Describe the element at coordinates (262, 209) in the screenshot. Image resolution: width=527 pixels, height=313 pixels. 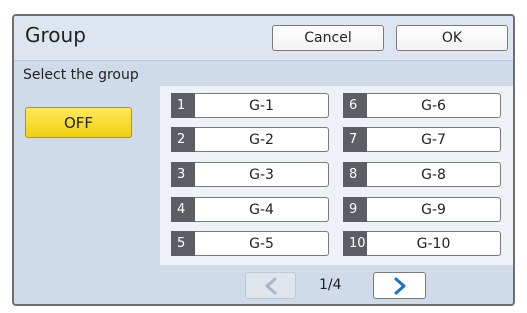
I see `group-label: G-4` at that location.